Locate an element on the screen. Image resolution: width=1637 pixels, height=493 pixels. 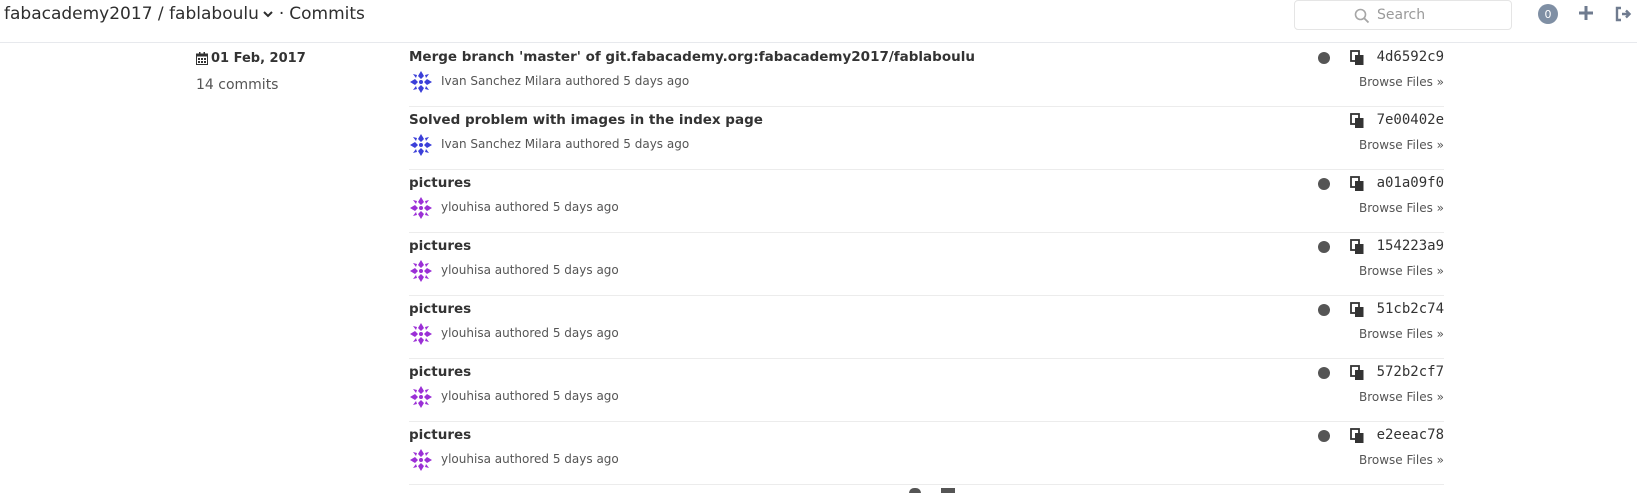
search-input: Search is located at coordinates (1403, 15).